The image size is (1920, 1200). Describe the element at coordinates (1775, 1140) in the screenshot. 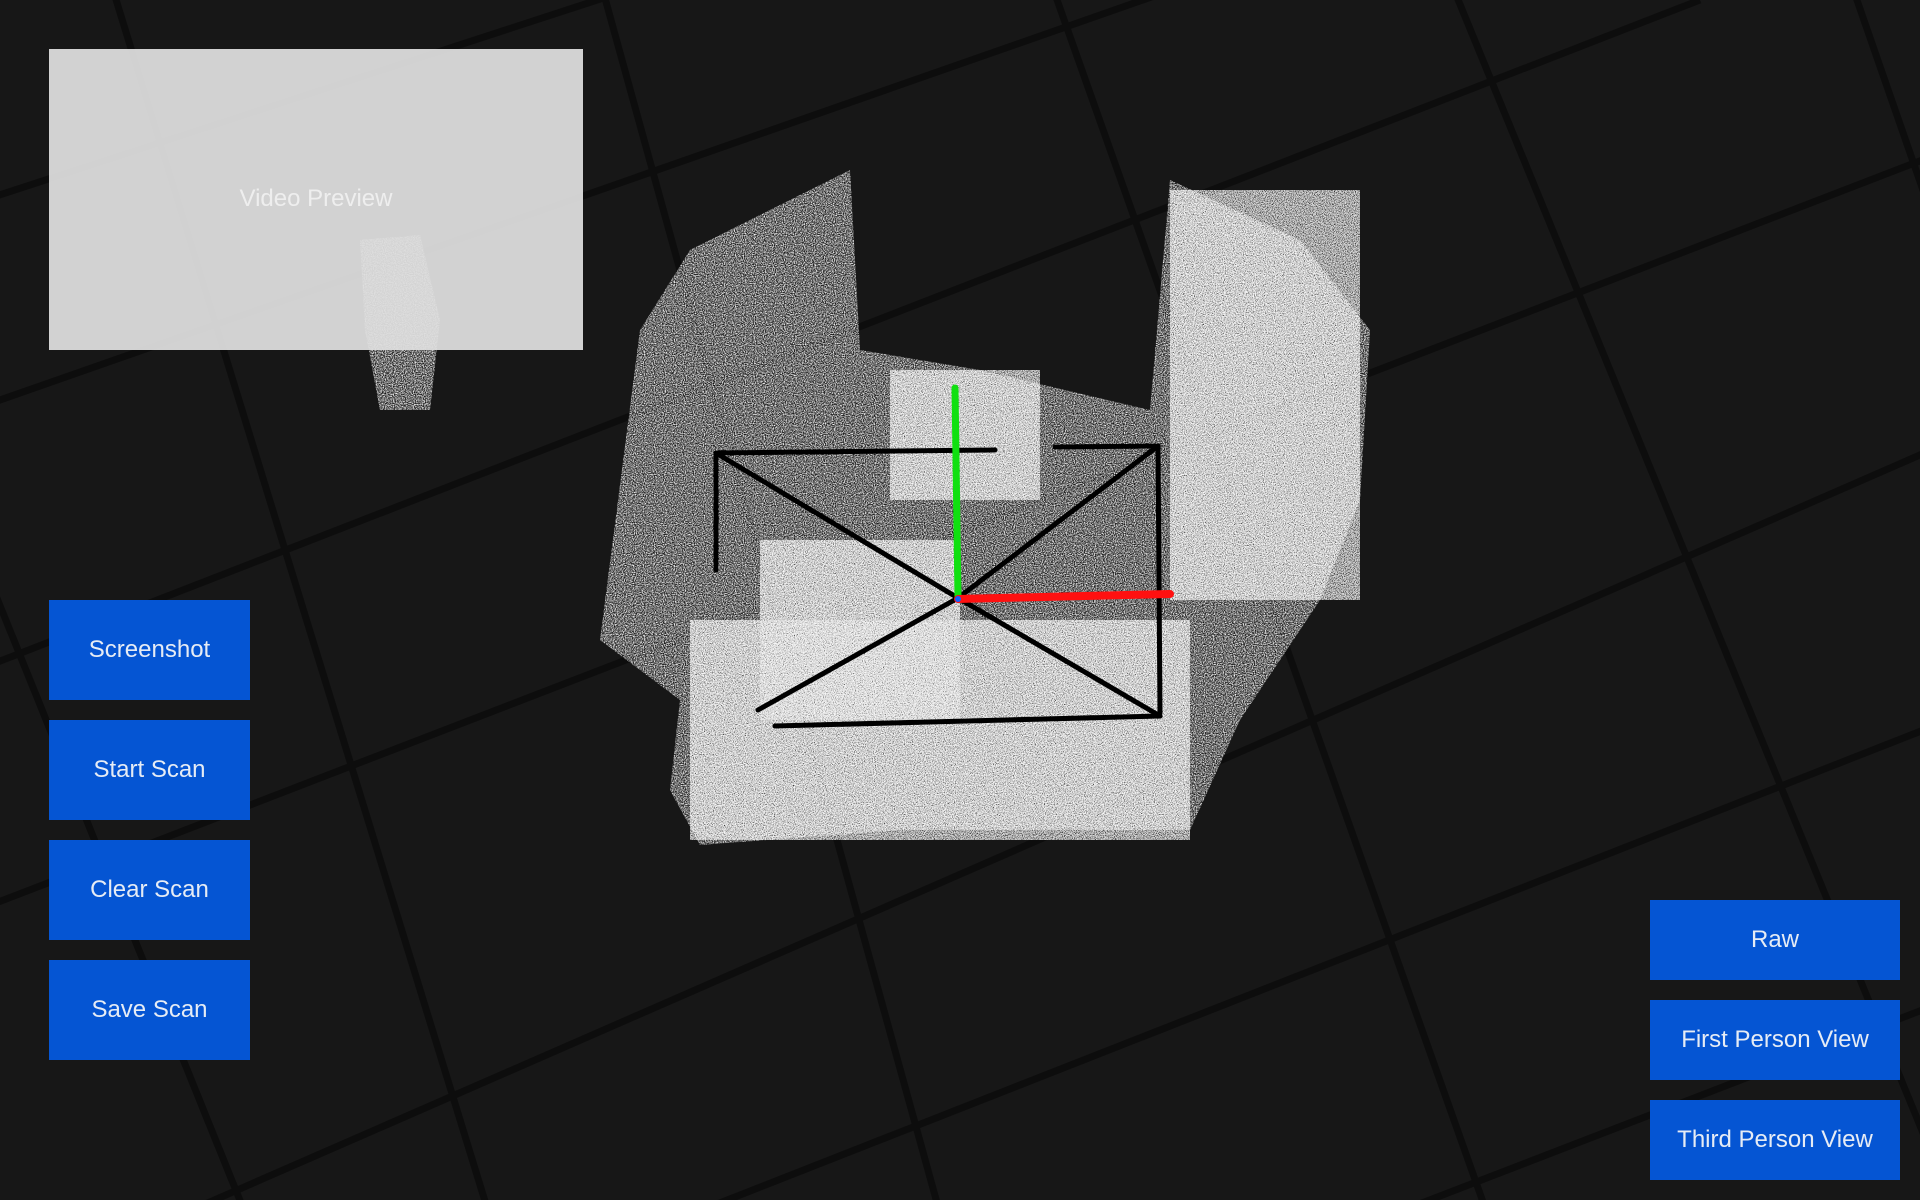

I see `third-person-view-button: Third Person View` at that location.